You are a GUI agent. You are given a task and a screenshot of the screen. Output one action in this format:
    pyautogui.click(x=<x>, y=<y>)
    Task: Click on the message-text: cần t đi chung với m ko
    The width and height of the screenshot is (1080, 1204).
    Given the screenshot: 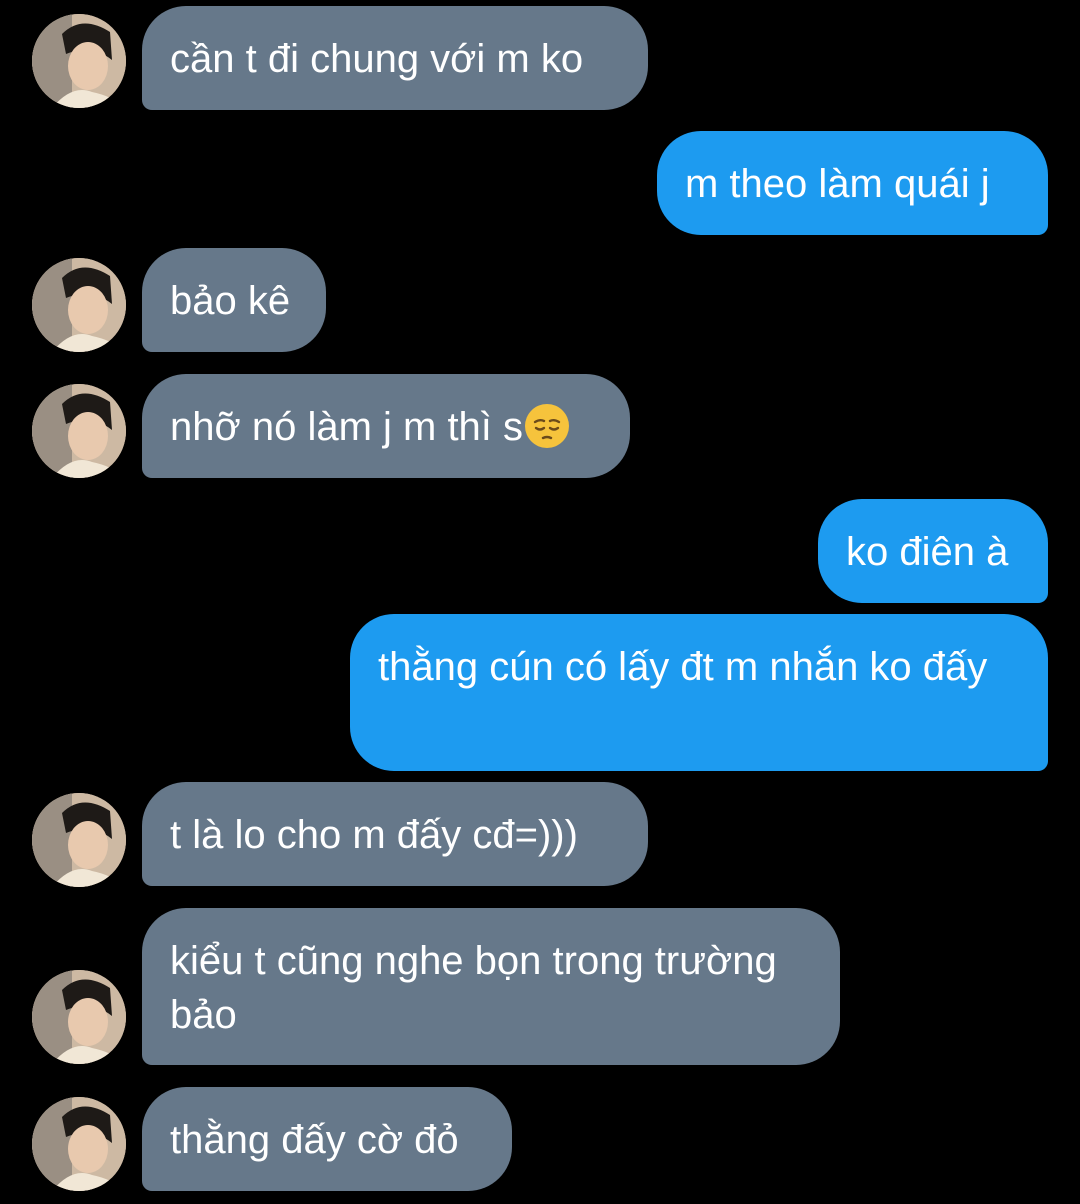 What is the action you would take?
    pyautogui.click(x=377, y=59)
    